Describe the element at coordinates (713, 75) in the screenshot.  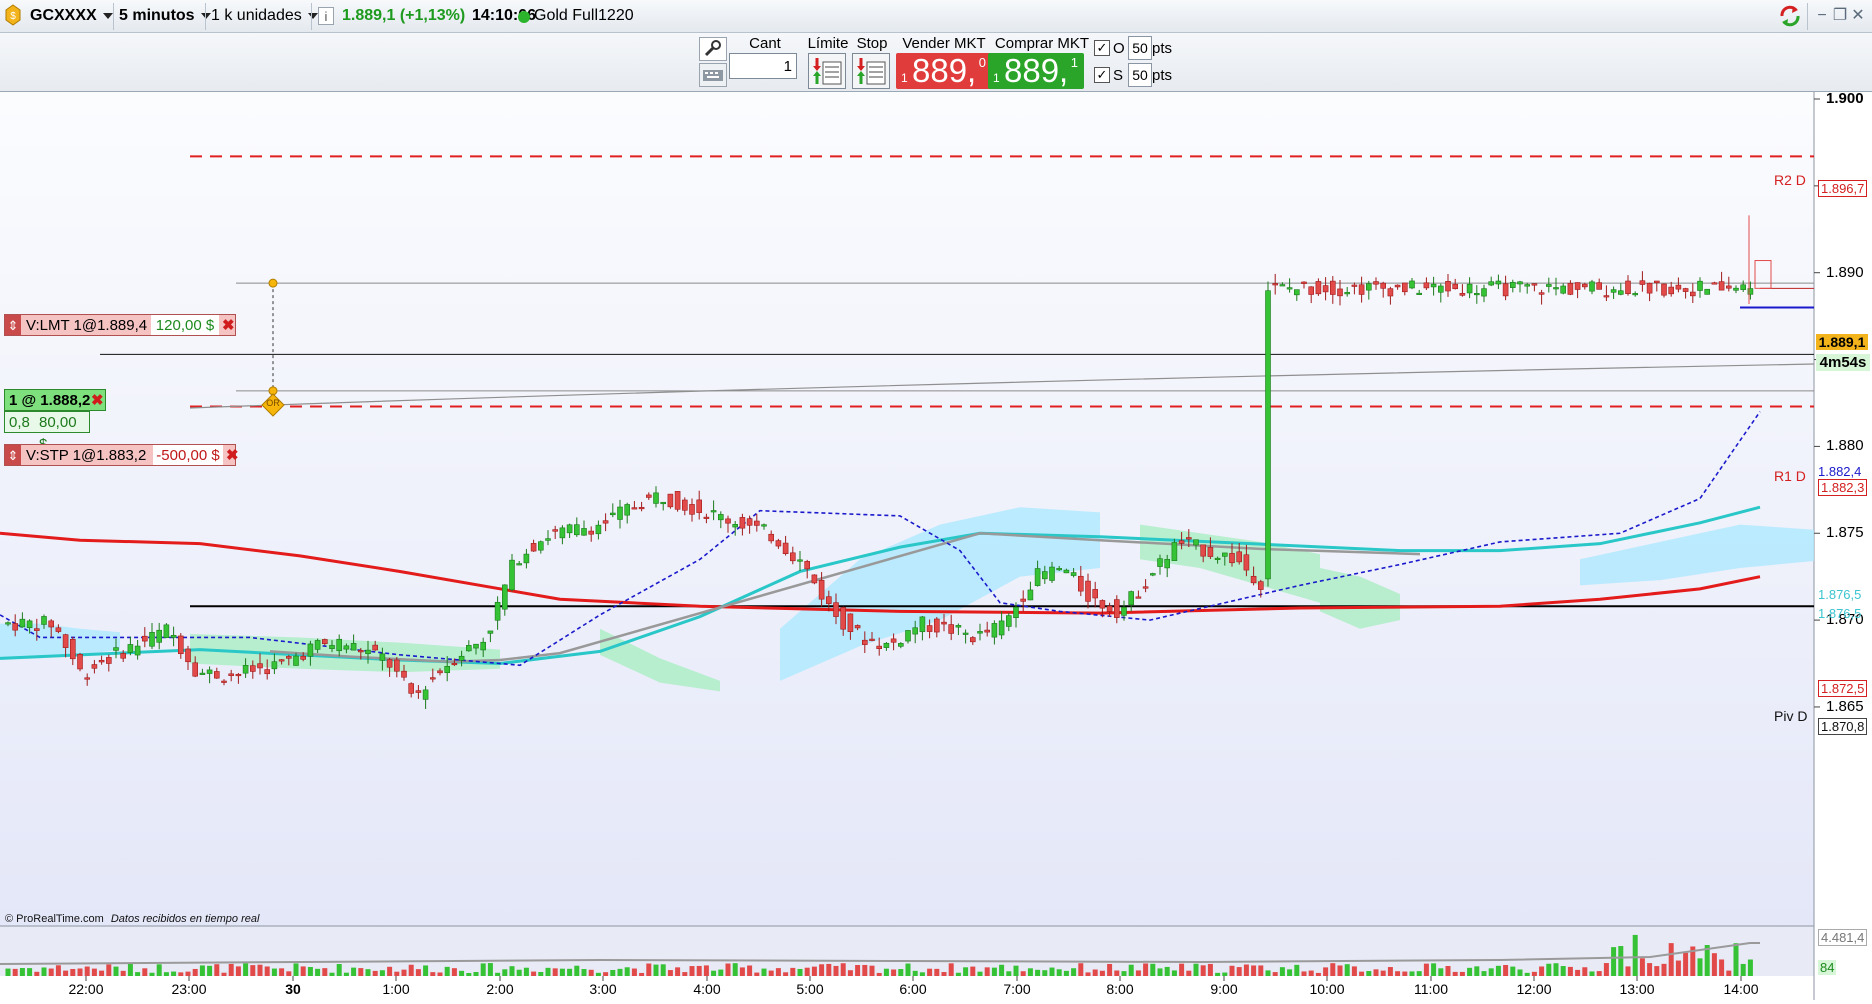
I see `keyboard-icon` at that location.